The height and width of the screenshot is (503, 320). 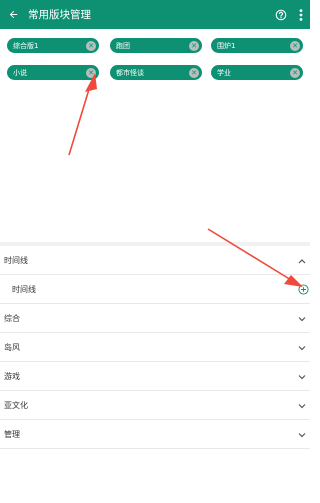 I want to click on chip: 跑团 ✕, so click(x=156, y=45).